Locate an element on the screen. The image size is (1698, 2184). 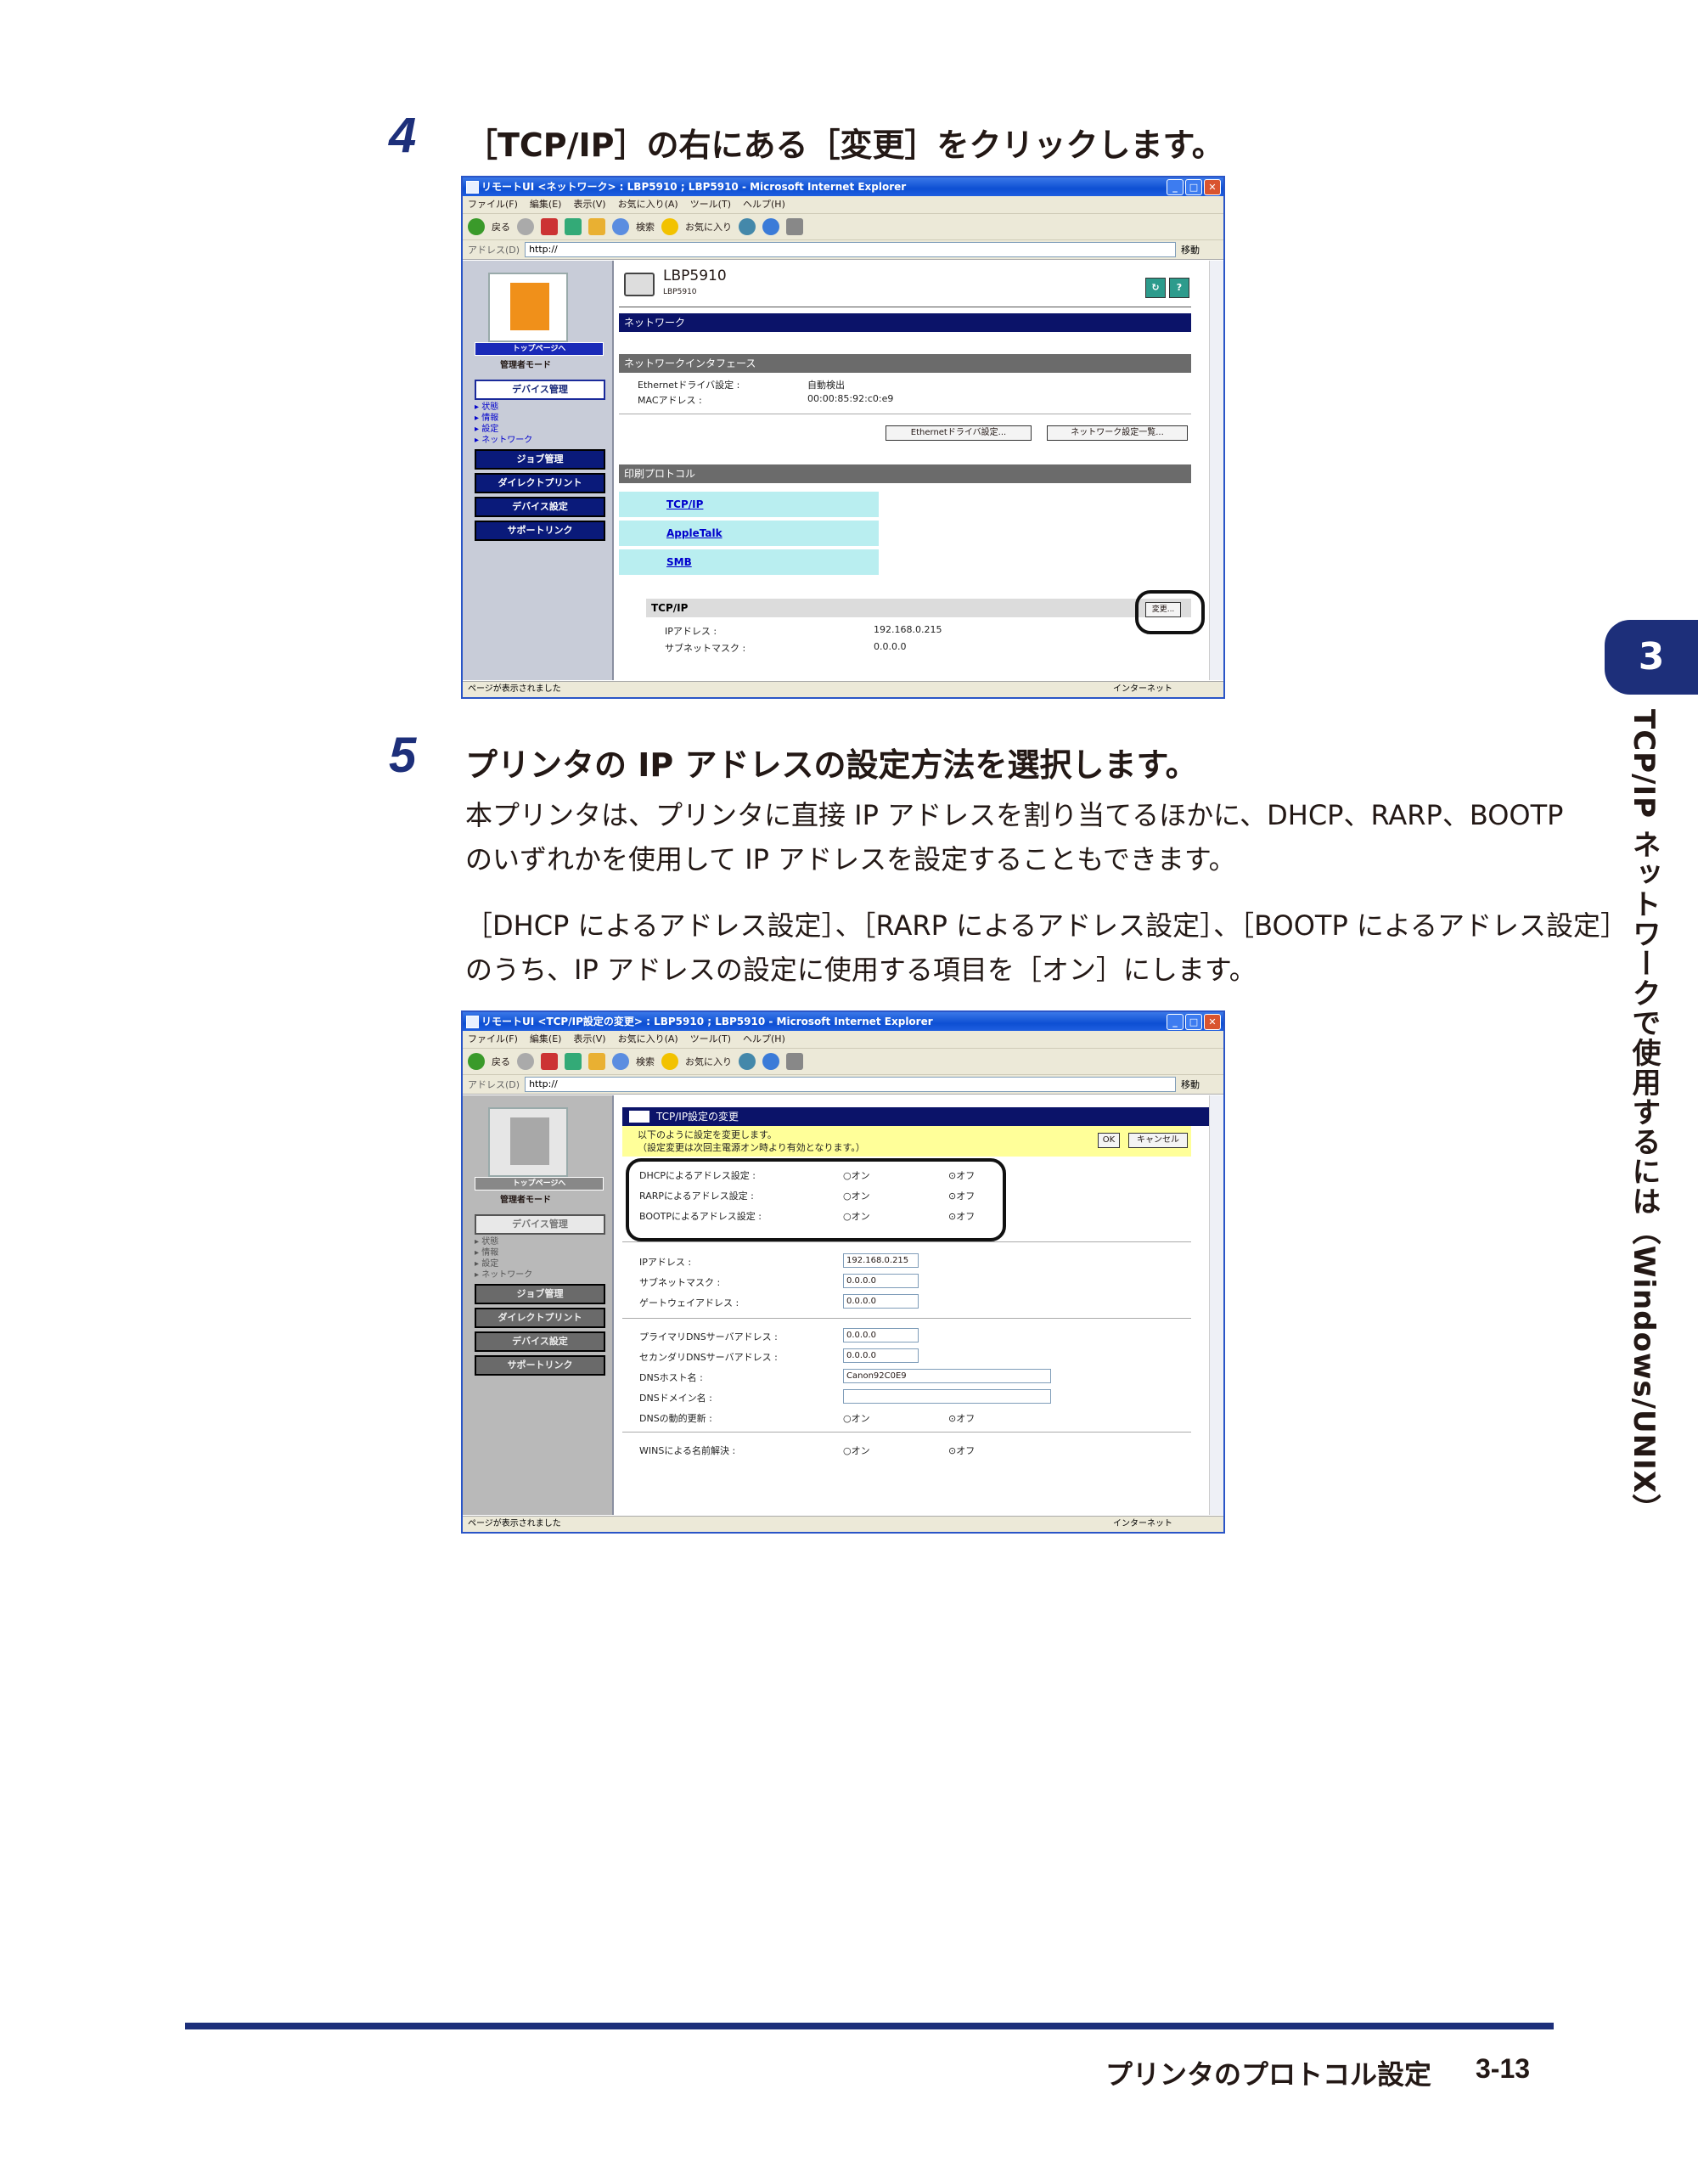
notice-line1: 以下のように設定を変更します。 is located at coordinates (707, 1134).